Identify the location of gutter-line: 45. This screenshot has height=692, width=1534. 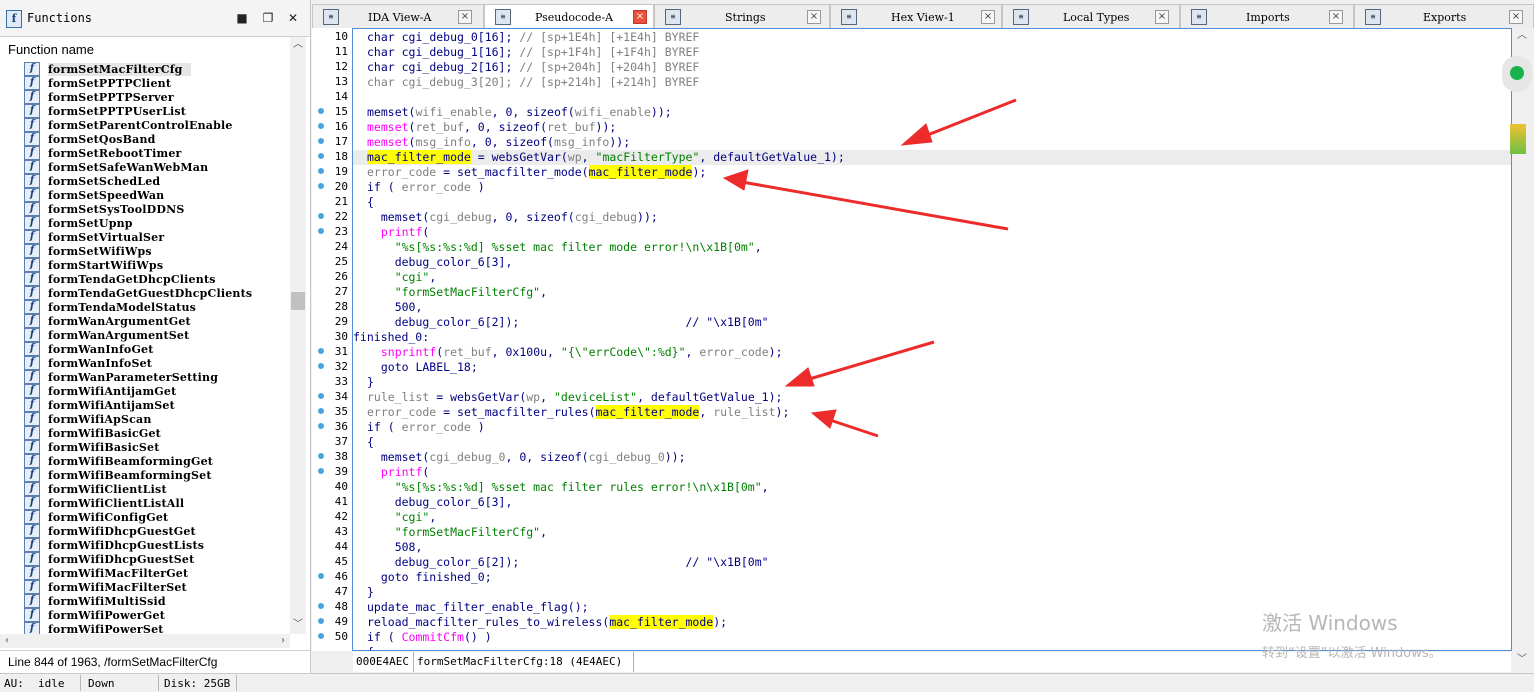
(332, 561).